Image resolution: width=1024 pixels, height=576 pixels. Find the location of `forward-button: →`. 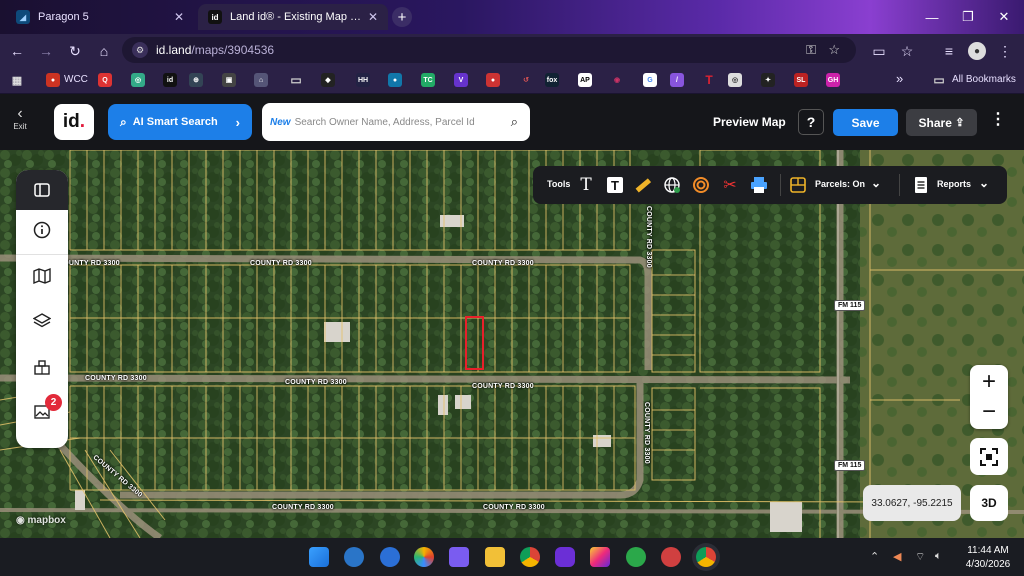

forward-button: → is located at coordinates (46, 51).